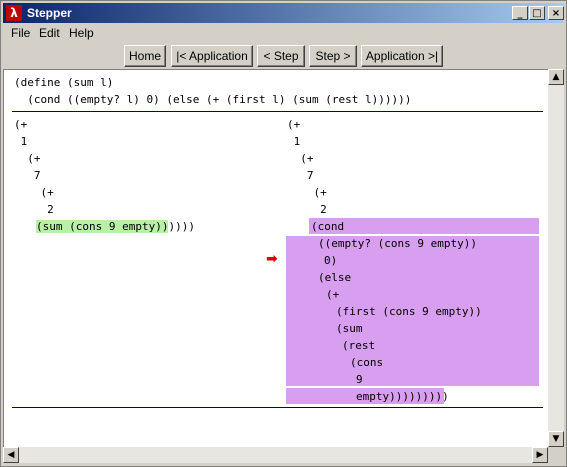 This screenshot has height=467, width=567. Describe the element at coordinates (81, 33) in the screenshot. I see `menu-help: Help` at that location.